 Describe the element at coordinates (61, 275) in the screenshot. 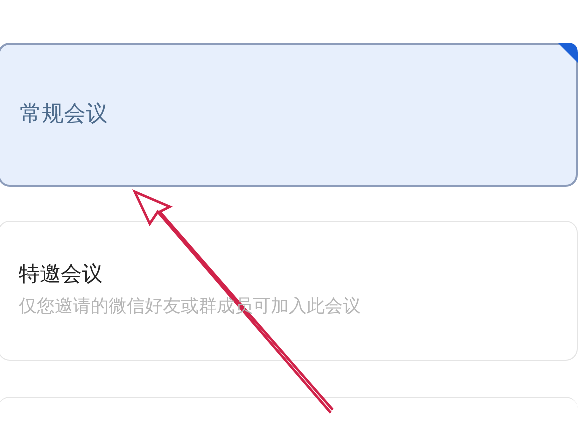

I see `option-title: 特邀会议` at that location.